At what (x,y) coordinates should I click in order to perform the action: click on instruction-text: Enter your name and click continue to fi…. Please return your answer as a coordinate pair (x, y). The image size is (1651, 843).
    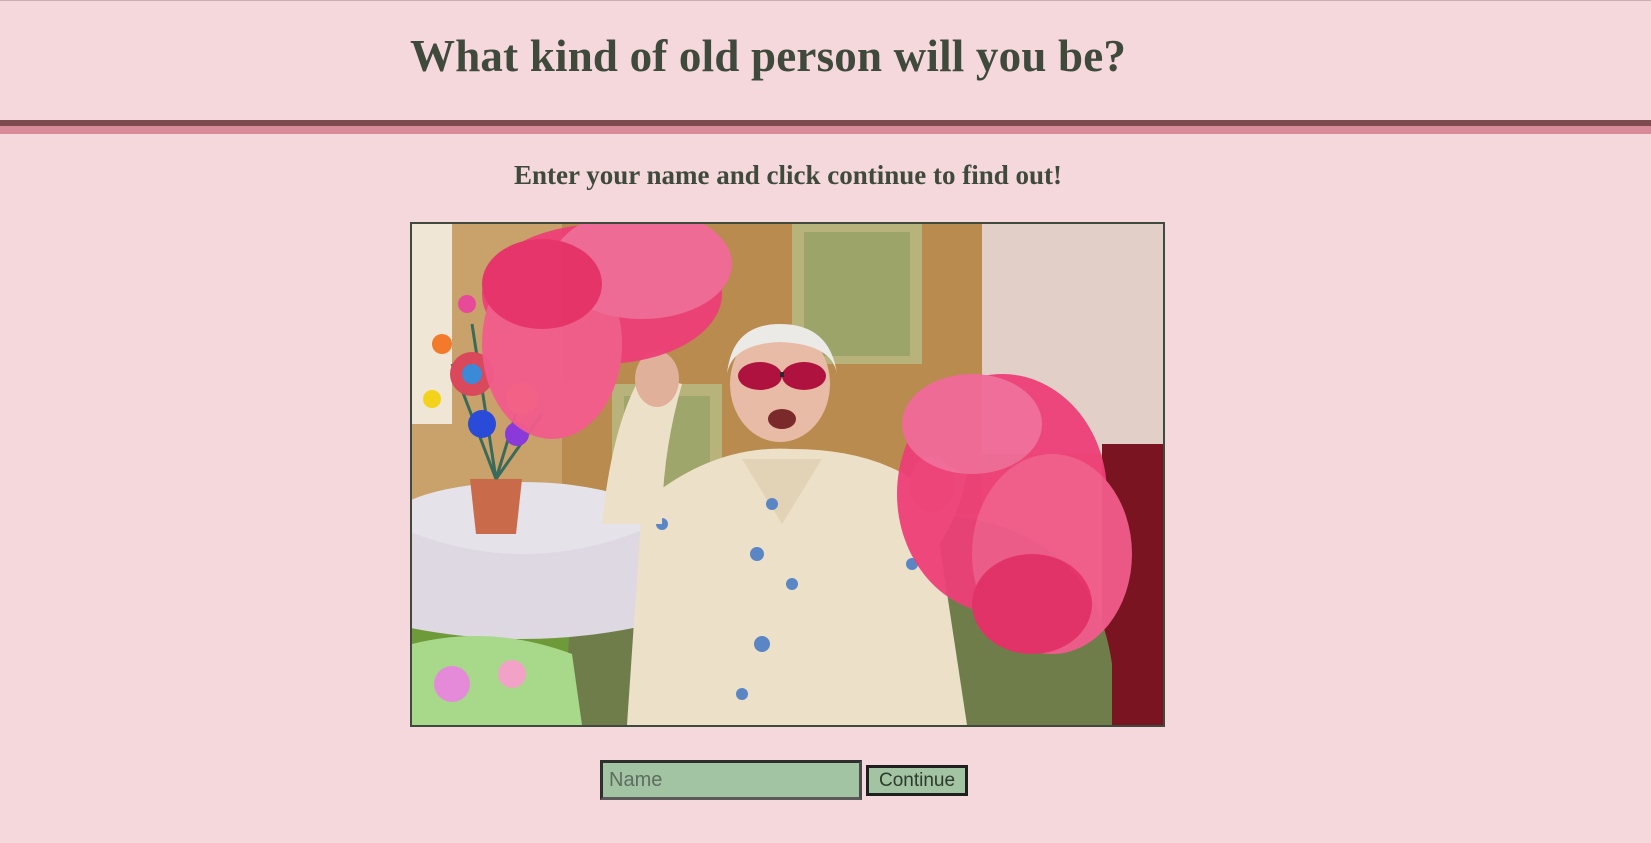
    Looking at the image, I should click on (788, 175).